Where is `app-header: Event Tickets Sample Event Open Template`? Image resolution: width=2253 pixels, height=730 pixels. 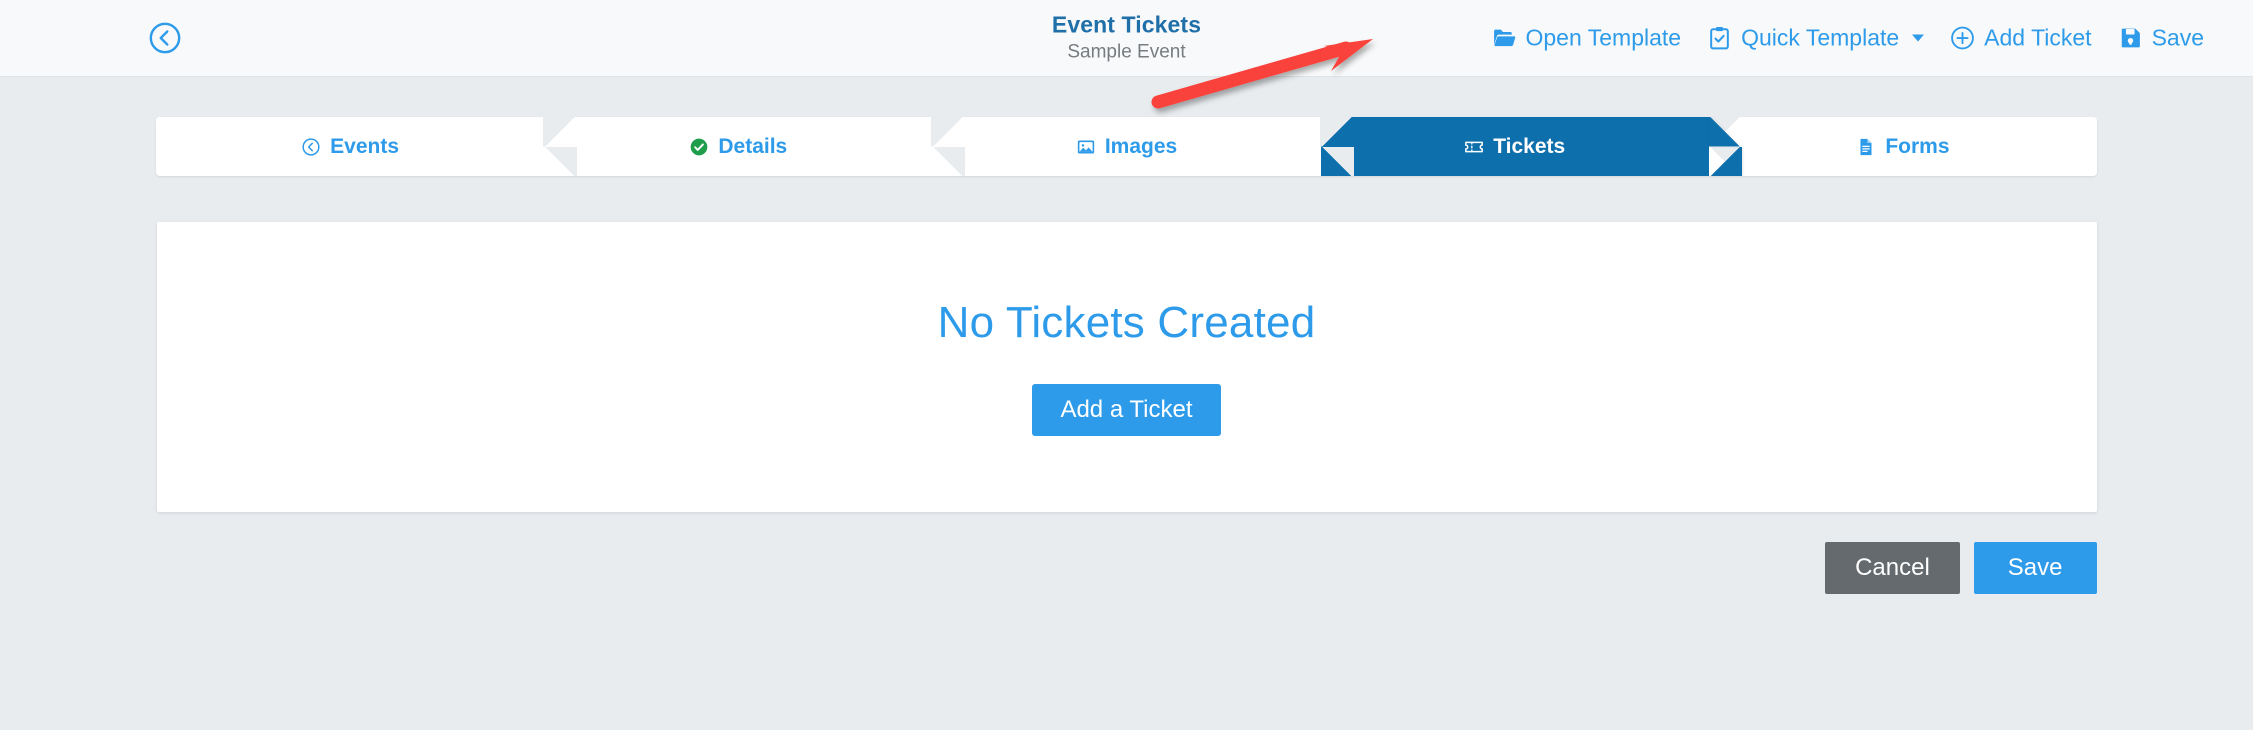 app-header: Event Tickets Sample Event Open Template is located at coordinates (1126, 38).